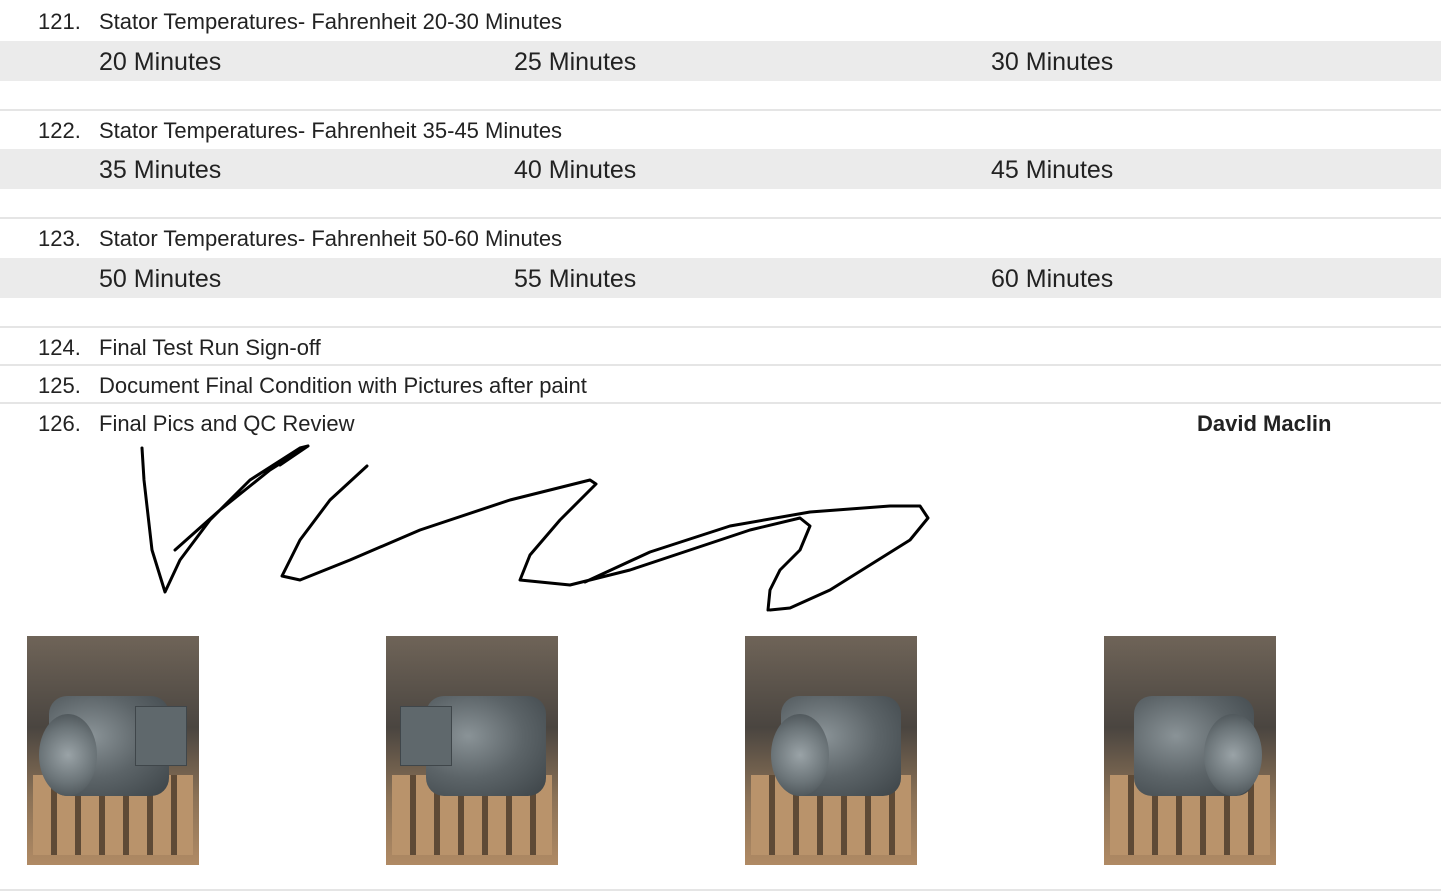 This screenshot has width=1441, height=892. What do you see at coordinates (575, 62) in the screenshot?
I see `column-value: 25 Minutes` at bounding box center [575, 62].